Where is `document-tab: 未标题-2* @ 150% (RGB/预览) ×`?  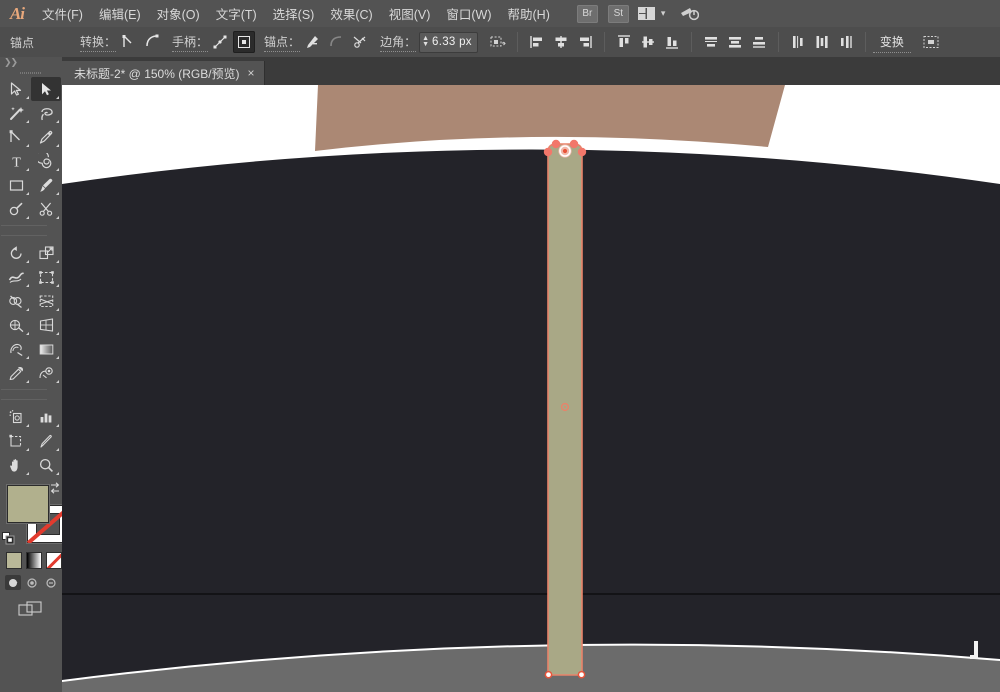 document-tab: 未标题-2* @ 150% (RGB/预览) × is located at coordinates (163, 73).